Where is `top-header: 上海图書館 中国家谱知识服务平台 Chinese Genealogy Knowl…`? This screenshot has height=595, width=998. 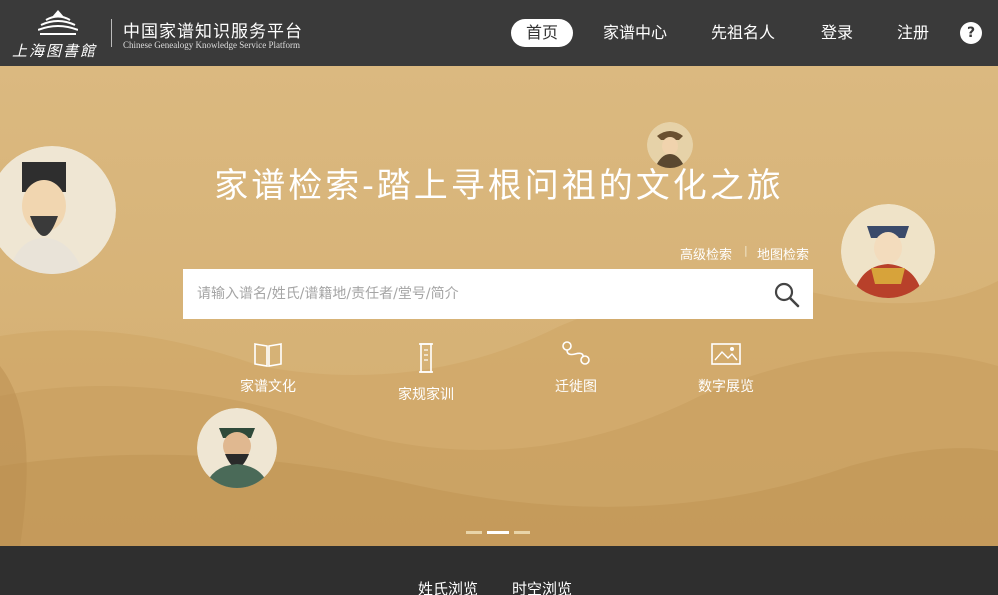
top-header: 上海图書館 中国家谱知识服务平台 Chinese Genealogy Knowl… is located at coordinates (499, 33).